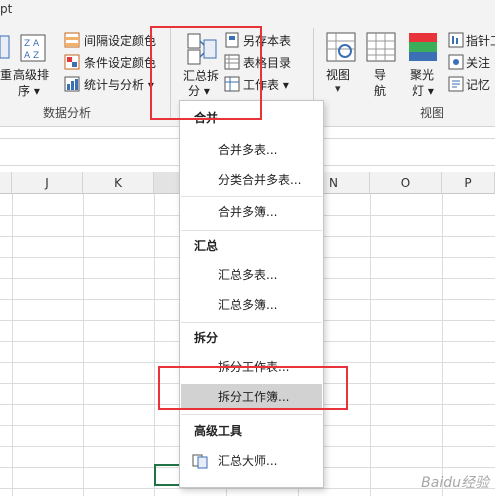  What do you see at coordinates (29, 90) in the screenshot?
I see `advanced-sort-label-2: 序 ▾` at bounding box center [29, 90].